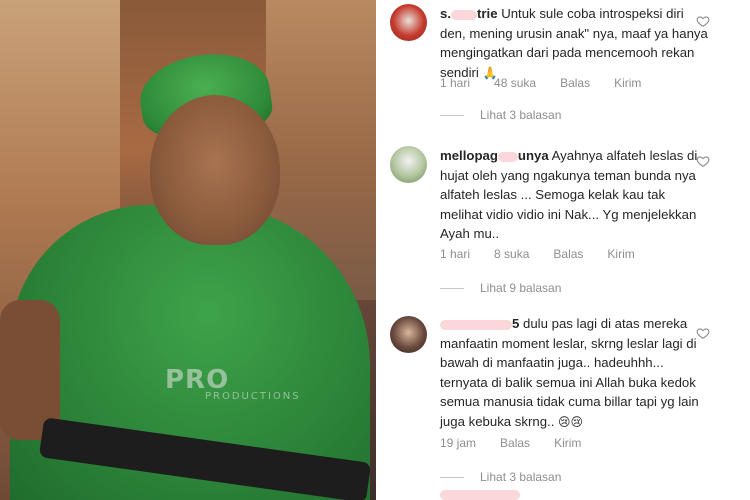  What do you see at coordinates (469, 13) in the screenshot?
I see `comment-username: s. trie` at bounding box center [469, 13].